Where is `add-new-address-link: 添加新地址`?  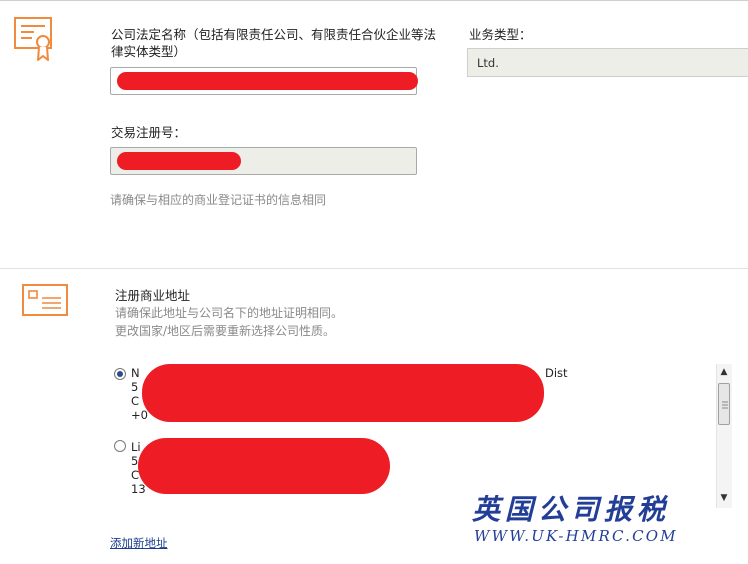
add-new-address-link: 添加新地址 is located at coordinates (139, 543).